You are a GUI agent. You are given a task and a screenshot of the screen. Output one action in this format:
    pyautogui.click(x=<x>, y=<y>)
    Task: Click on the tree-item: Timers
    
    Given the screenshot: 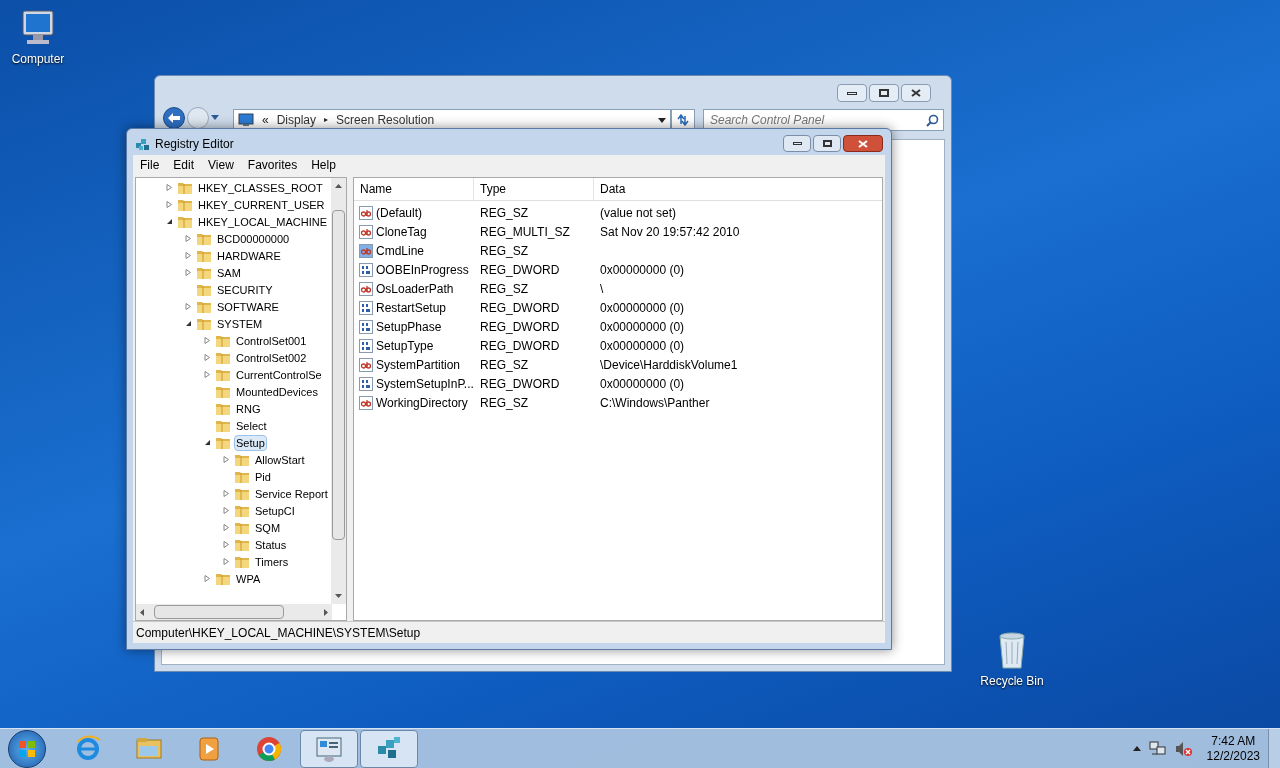 What is the action you would take?
    pyautogui.click(x=272, y=561)
    